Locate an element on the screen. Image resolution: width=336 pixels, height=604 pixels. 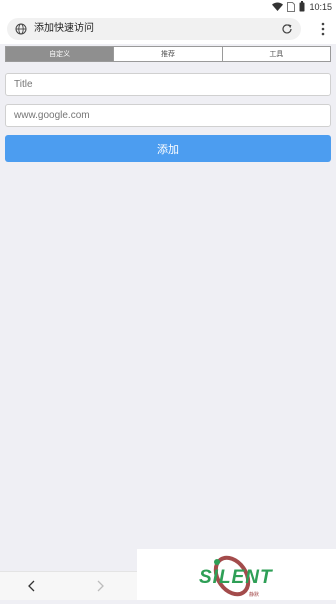
back-arrow-icon is located at coordinates (32, 586).